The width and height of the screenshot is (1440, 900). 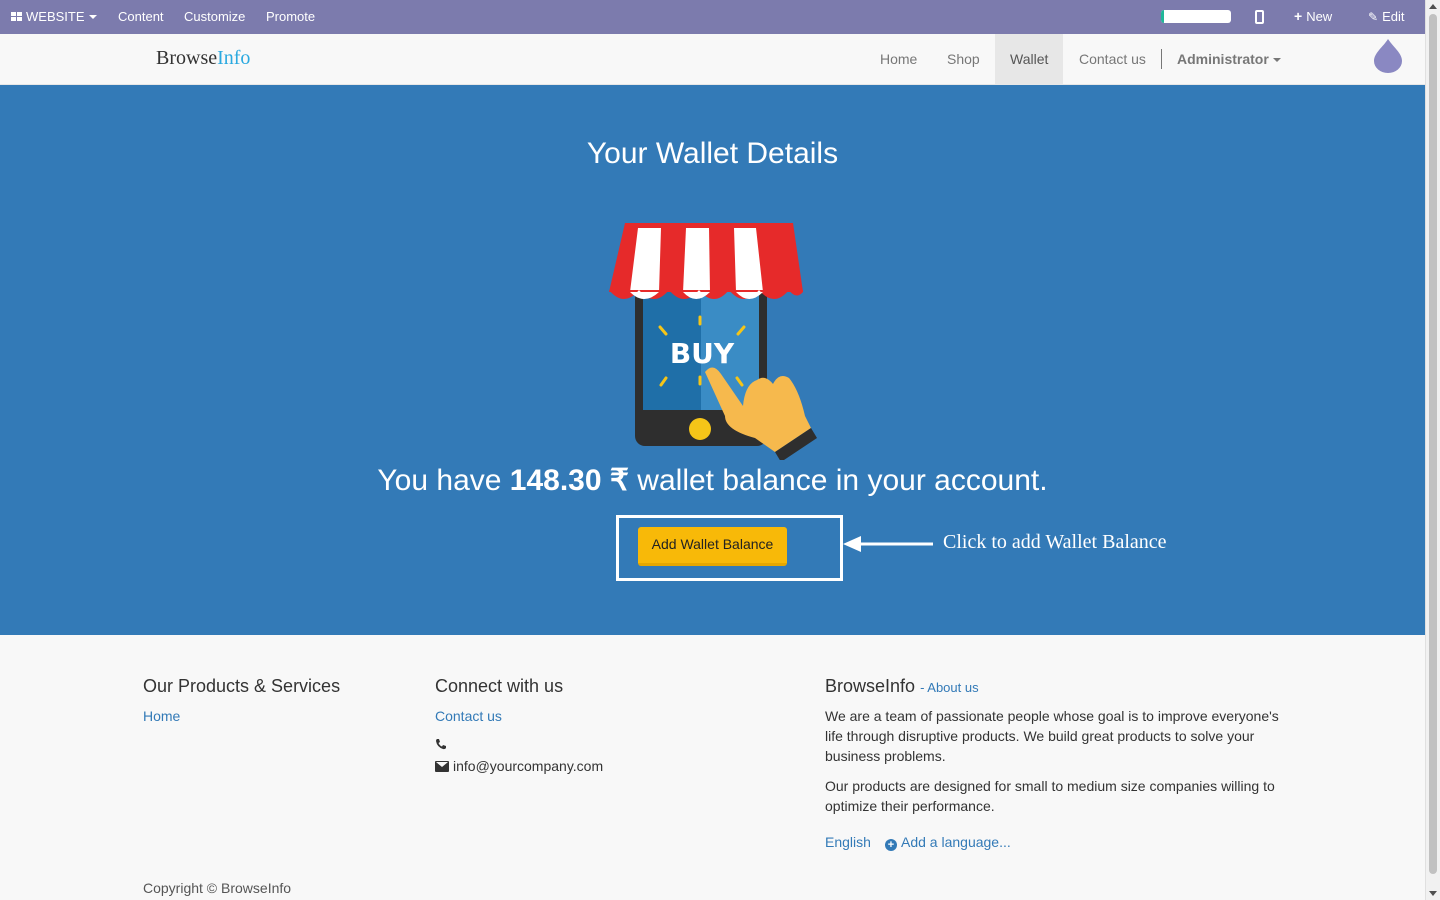 What do you see at coordinates (441, 744) in the screenshot?
I see `phone-icon` at bounding box center [441, 744].